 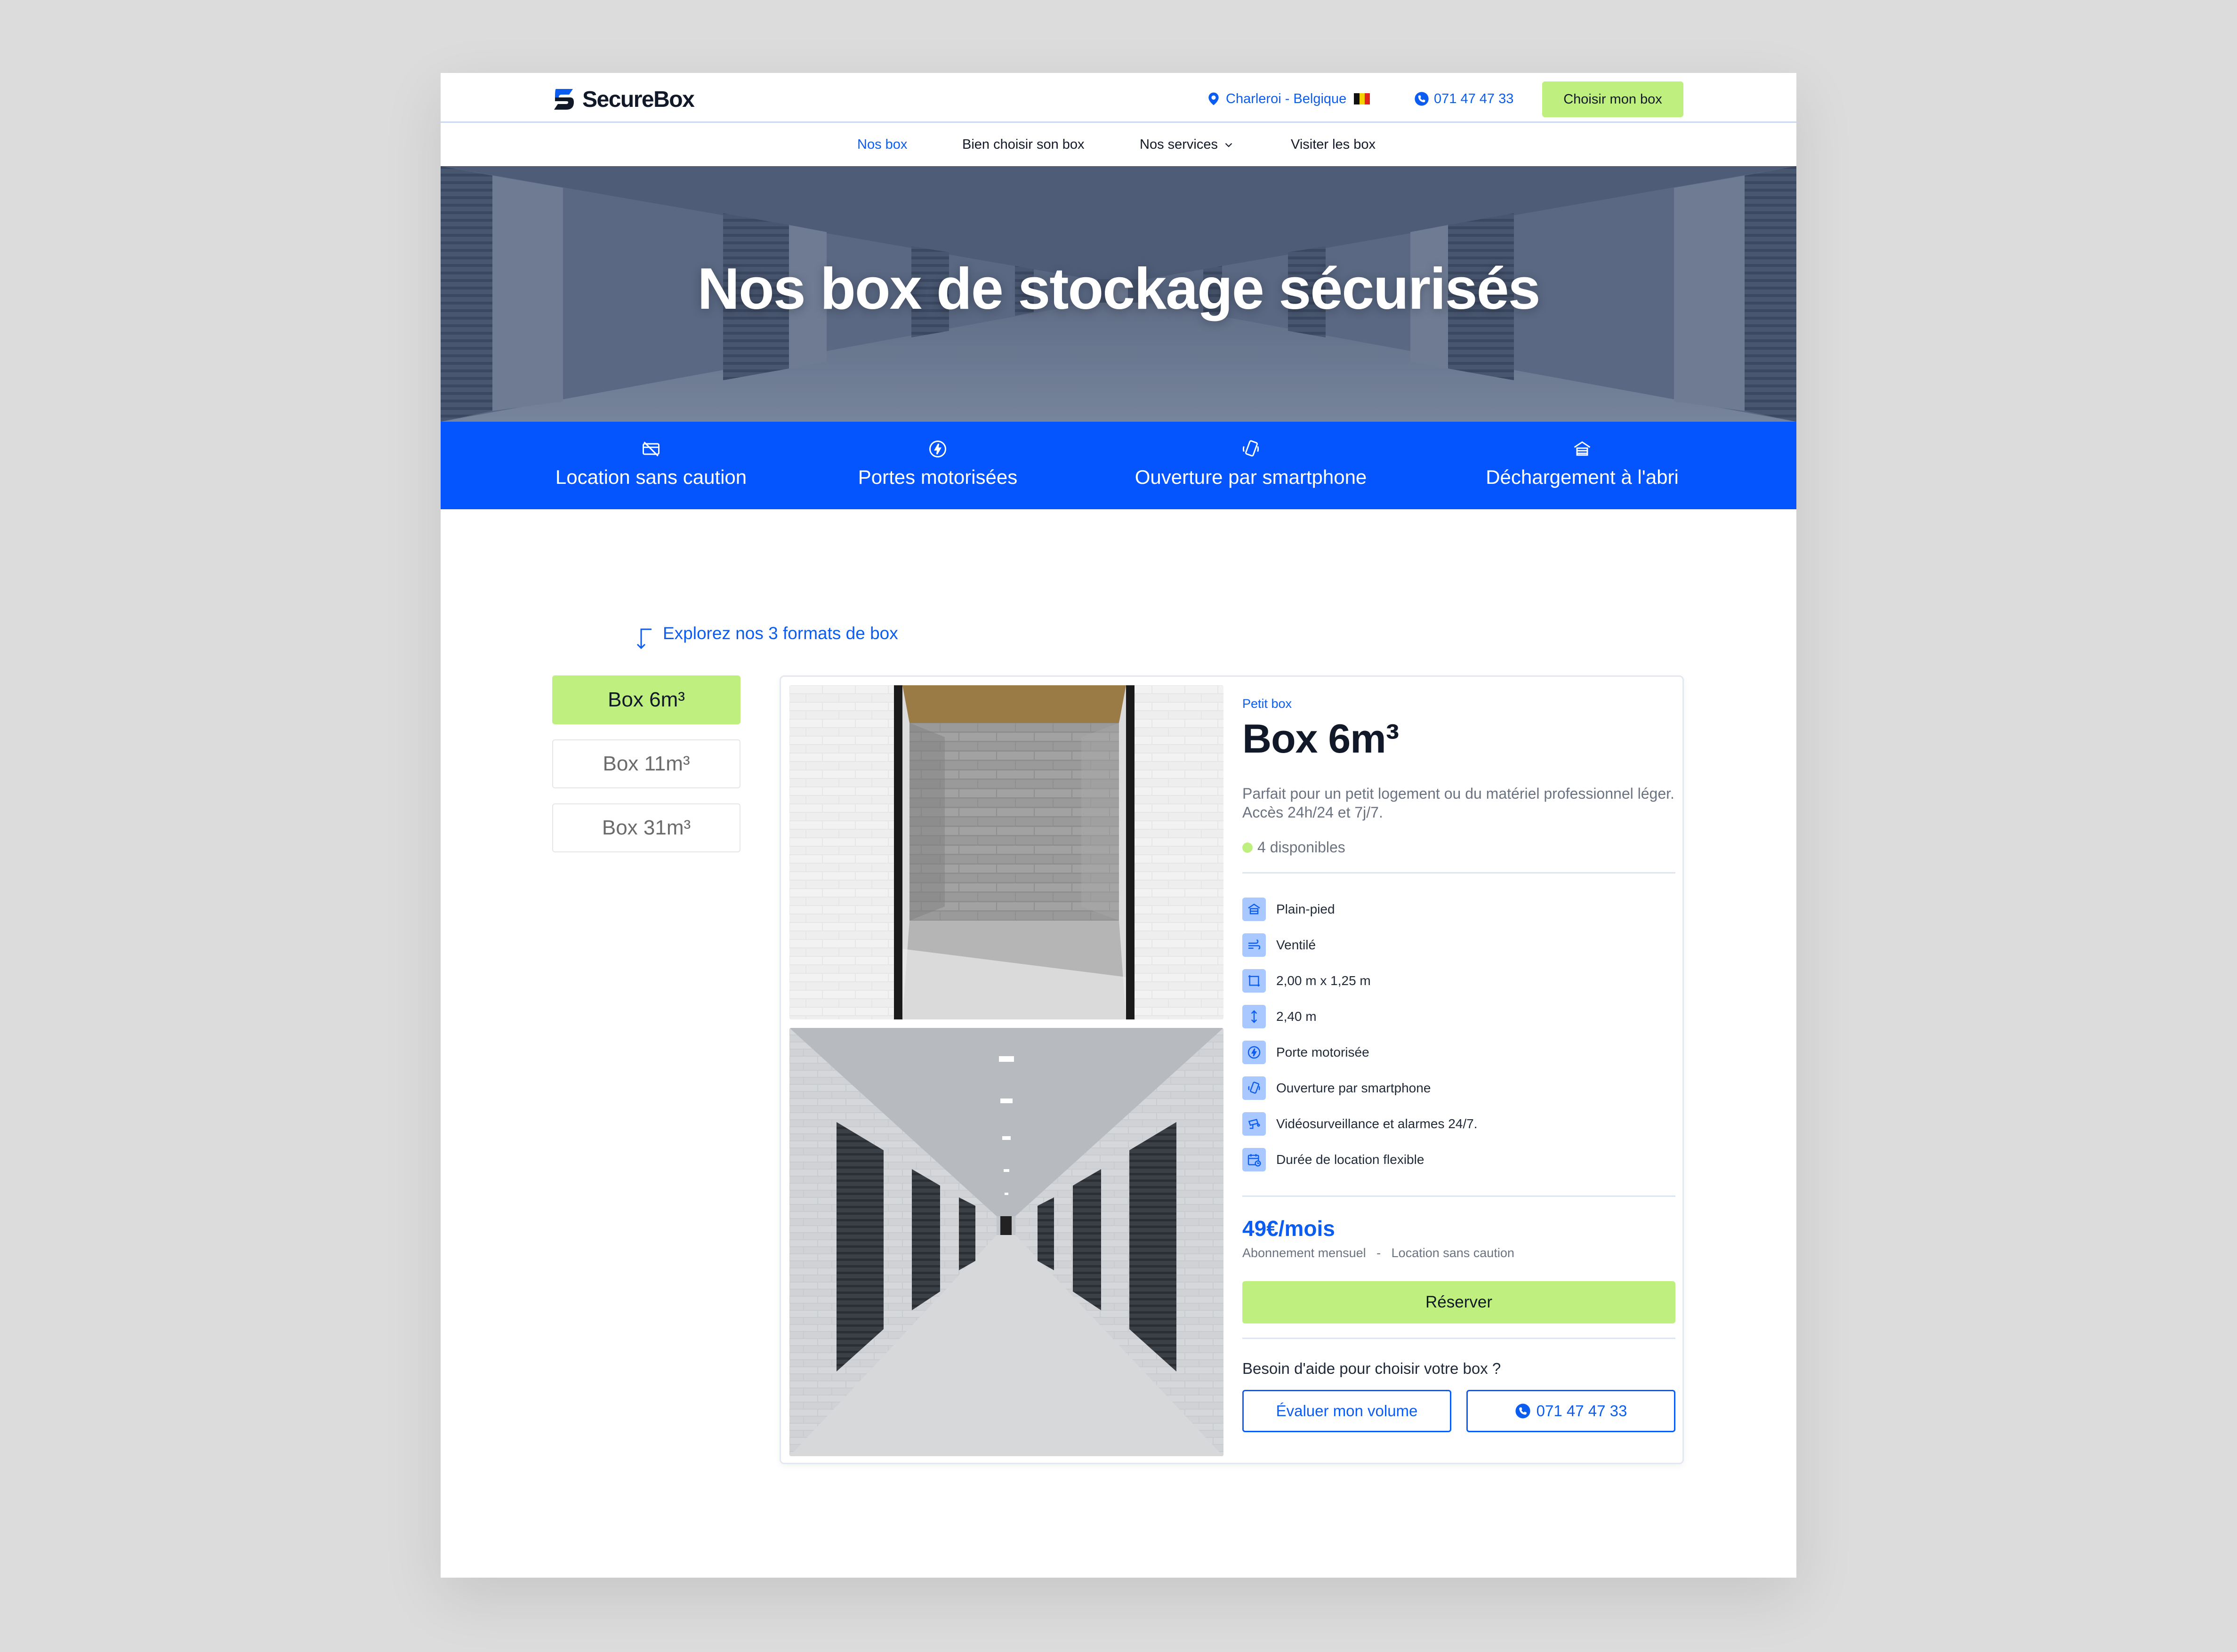 I want to click on logo: SecureBox, so click(x=623, y=99).